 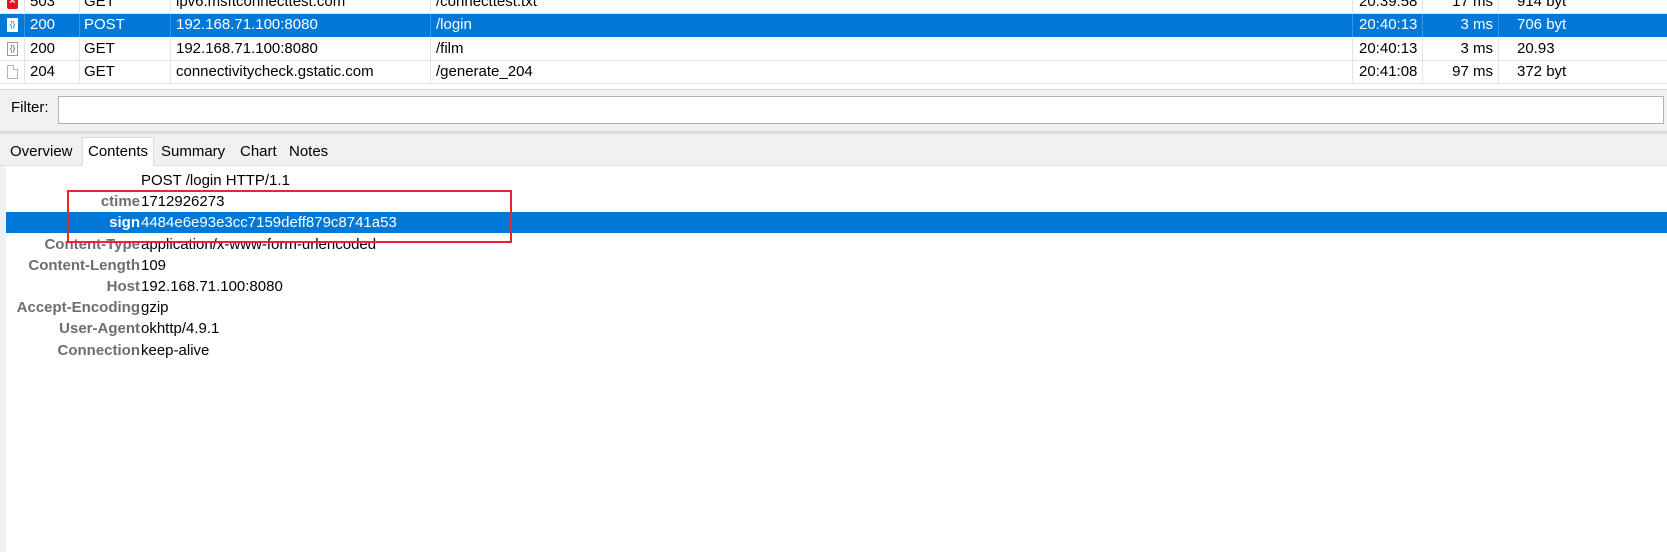 What do you see at coordinates (125, 25) in the screenshot?
I see `method-cell: POST` at bounding box center [125, 25].